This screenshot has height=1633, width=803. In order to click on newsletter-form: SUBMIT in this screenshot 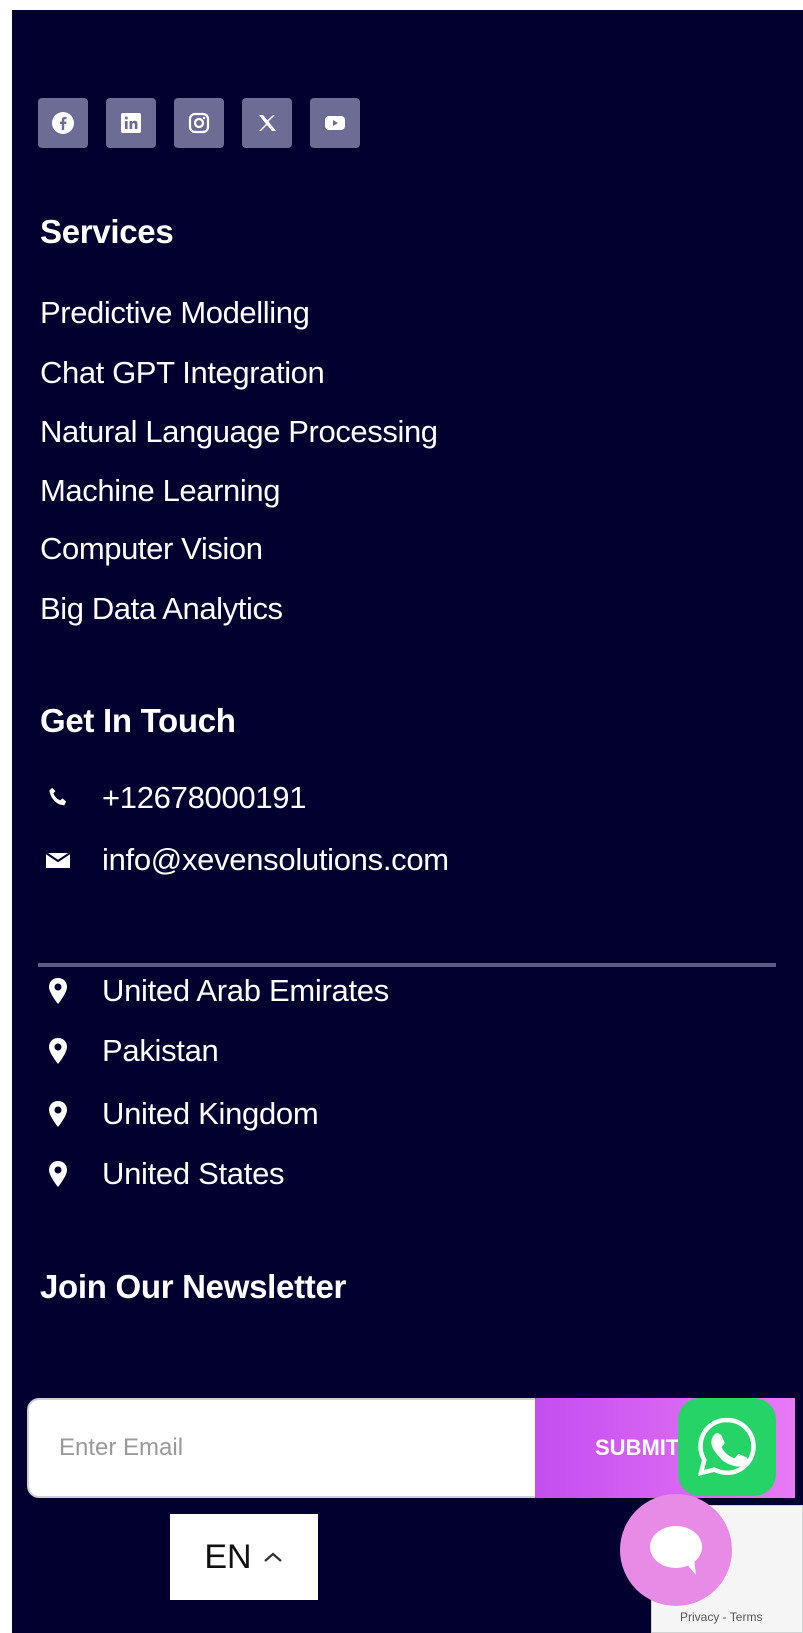, I will do `click(411, 1450)`.